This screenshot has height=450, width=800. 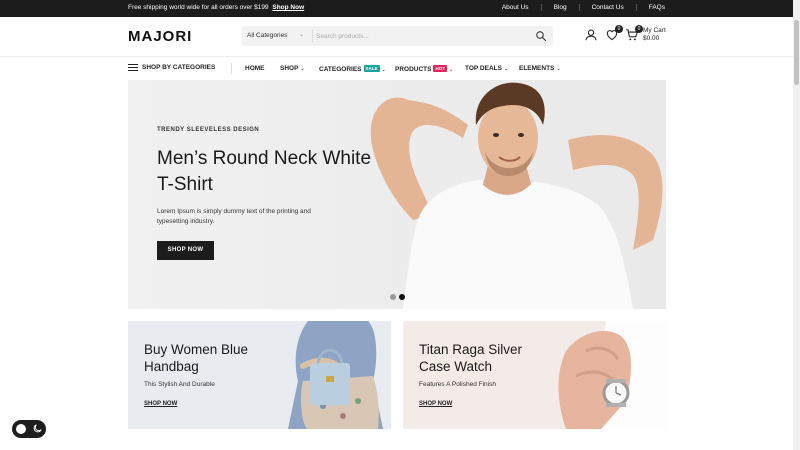 What do you see at coordinates (267, 35) in the screenshot?
I see `category-select: All Categories` at bounding box center [267, 35].